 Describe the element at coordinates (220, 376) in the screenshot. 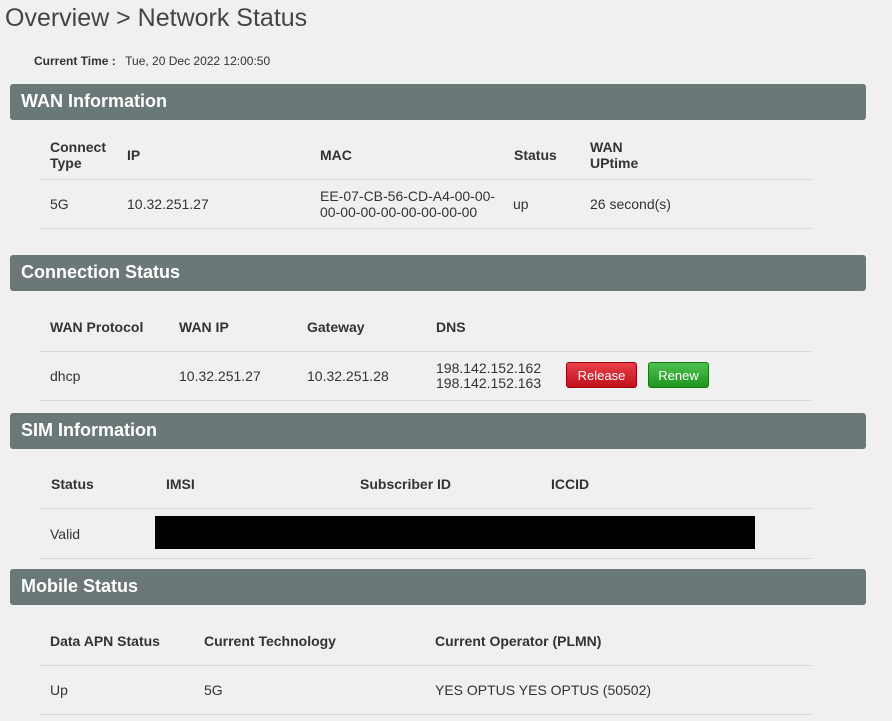

I see `conn-wan-ip: 10.32.251.27` at that location.